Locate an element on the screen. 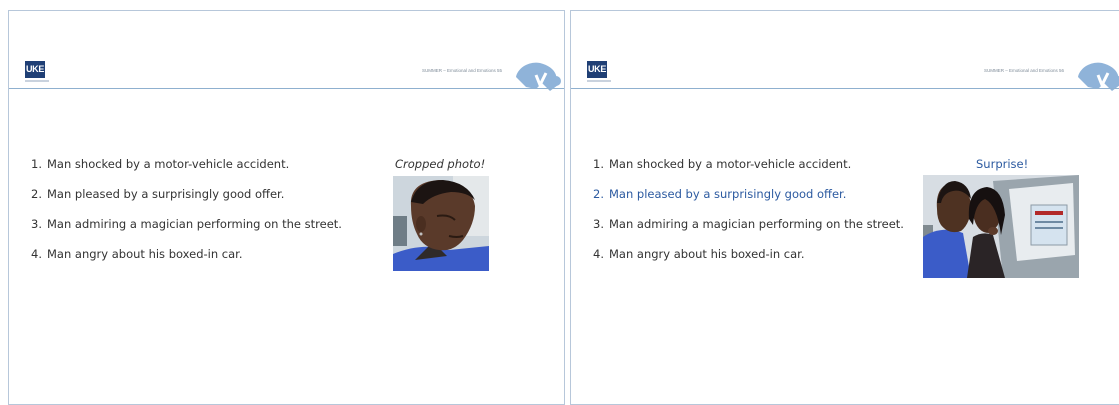 The width and height of the screenshot is (1119, 405). photo-caption: Surprise! is located at coordinates (1002, 164).